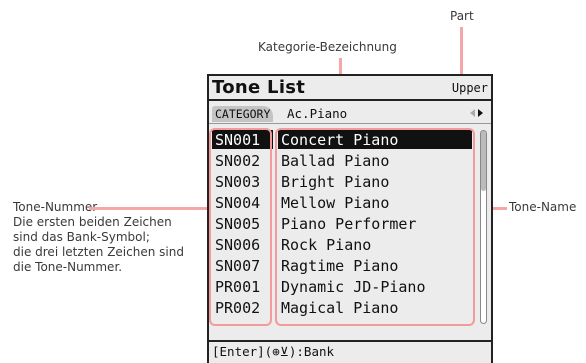 The width and height of the screenshot is (586, 363). What do you see at coordinates (461, 52) in the screenshot?
I see `part-leader` at bounding box center [461, 52].